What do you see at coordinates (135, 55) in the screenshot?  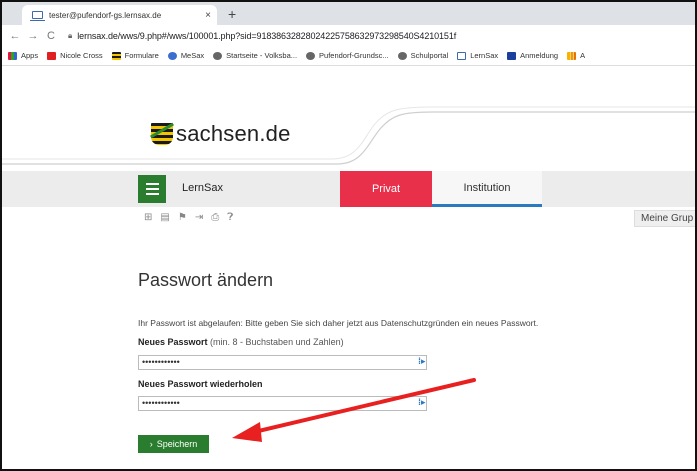 I see `bookmark-formulare: Formulare` at bounding box center [135, 55].